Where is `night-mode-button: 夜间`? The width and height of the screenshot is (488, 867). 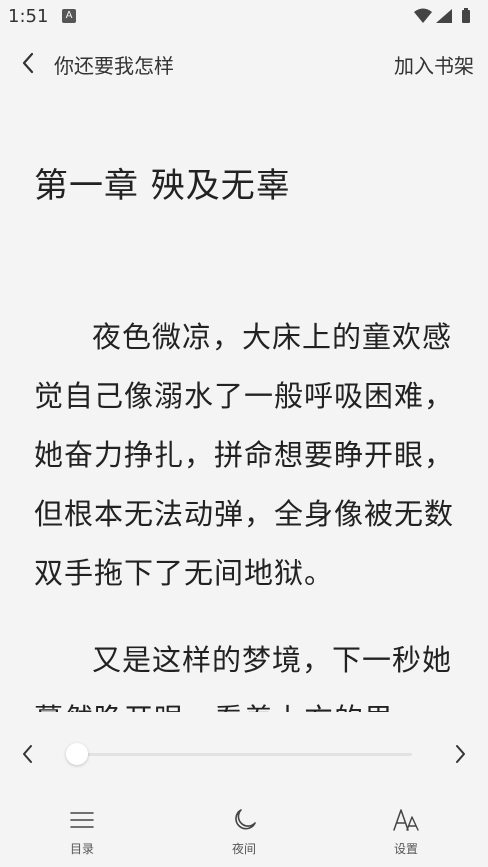
night-mode-button: 夜间 is located at coordinates (244, 835).